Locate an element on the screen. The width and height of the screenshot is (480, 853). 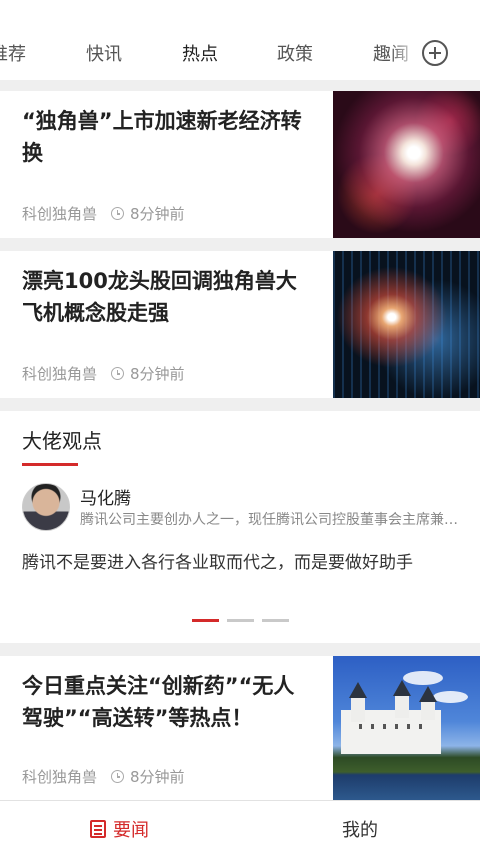
nav-mine-label: 我的 is located at coordinates (360, 830).